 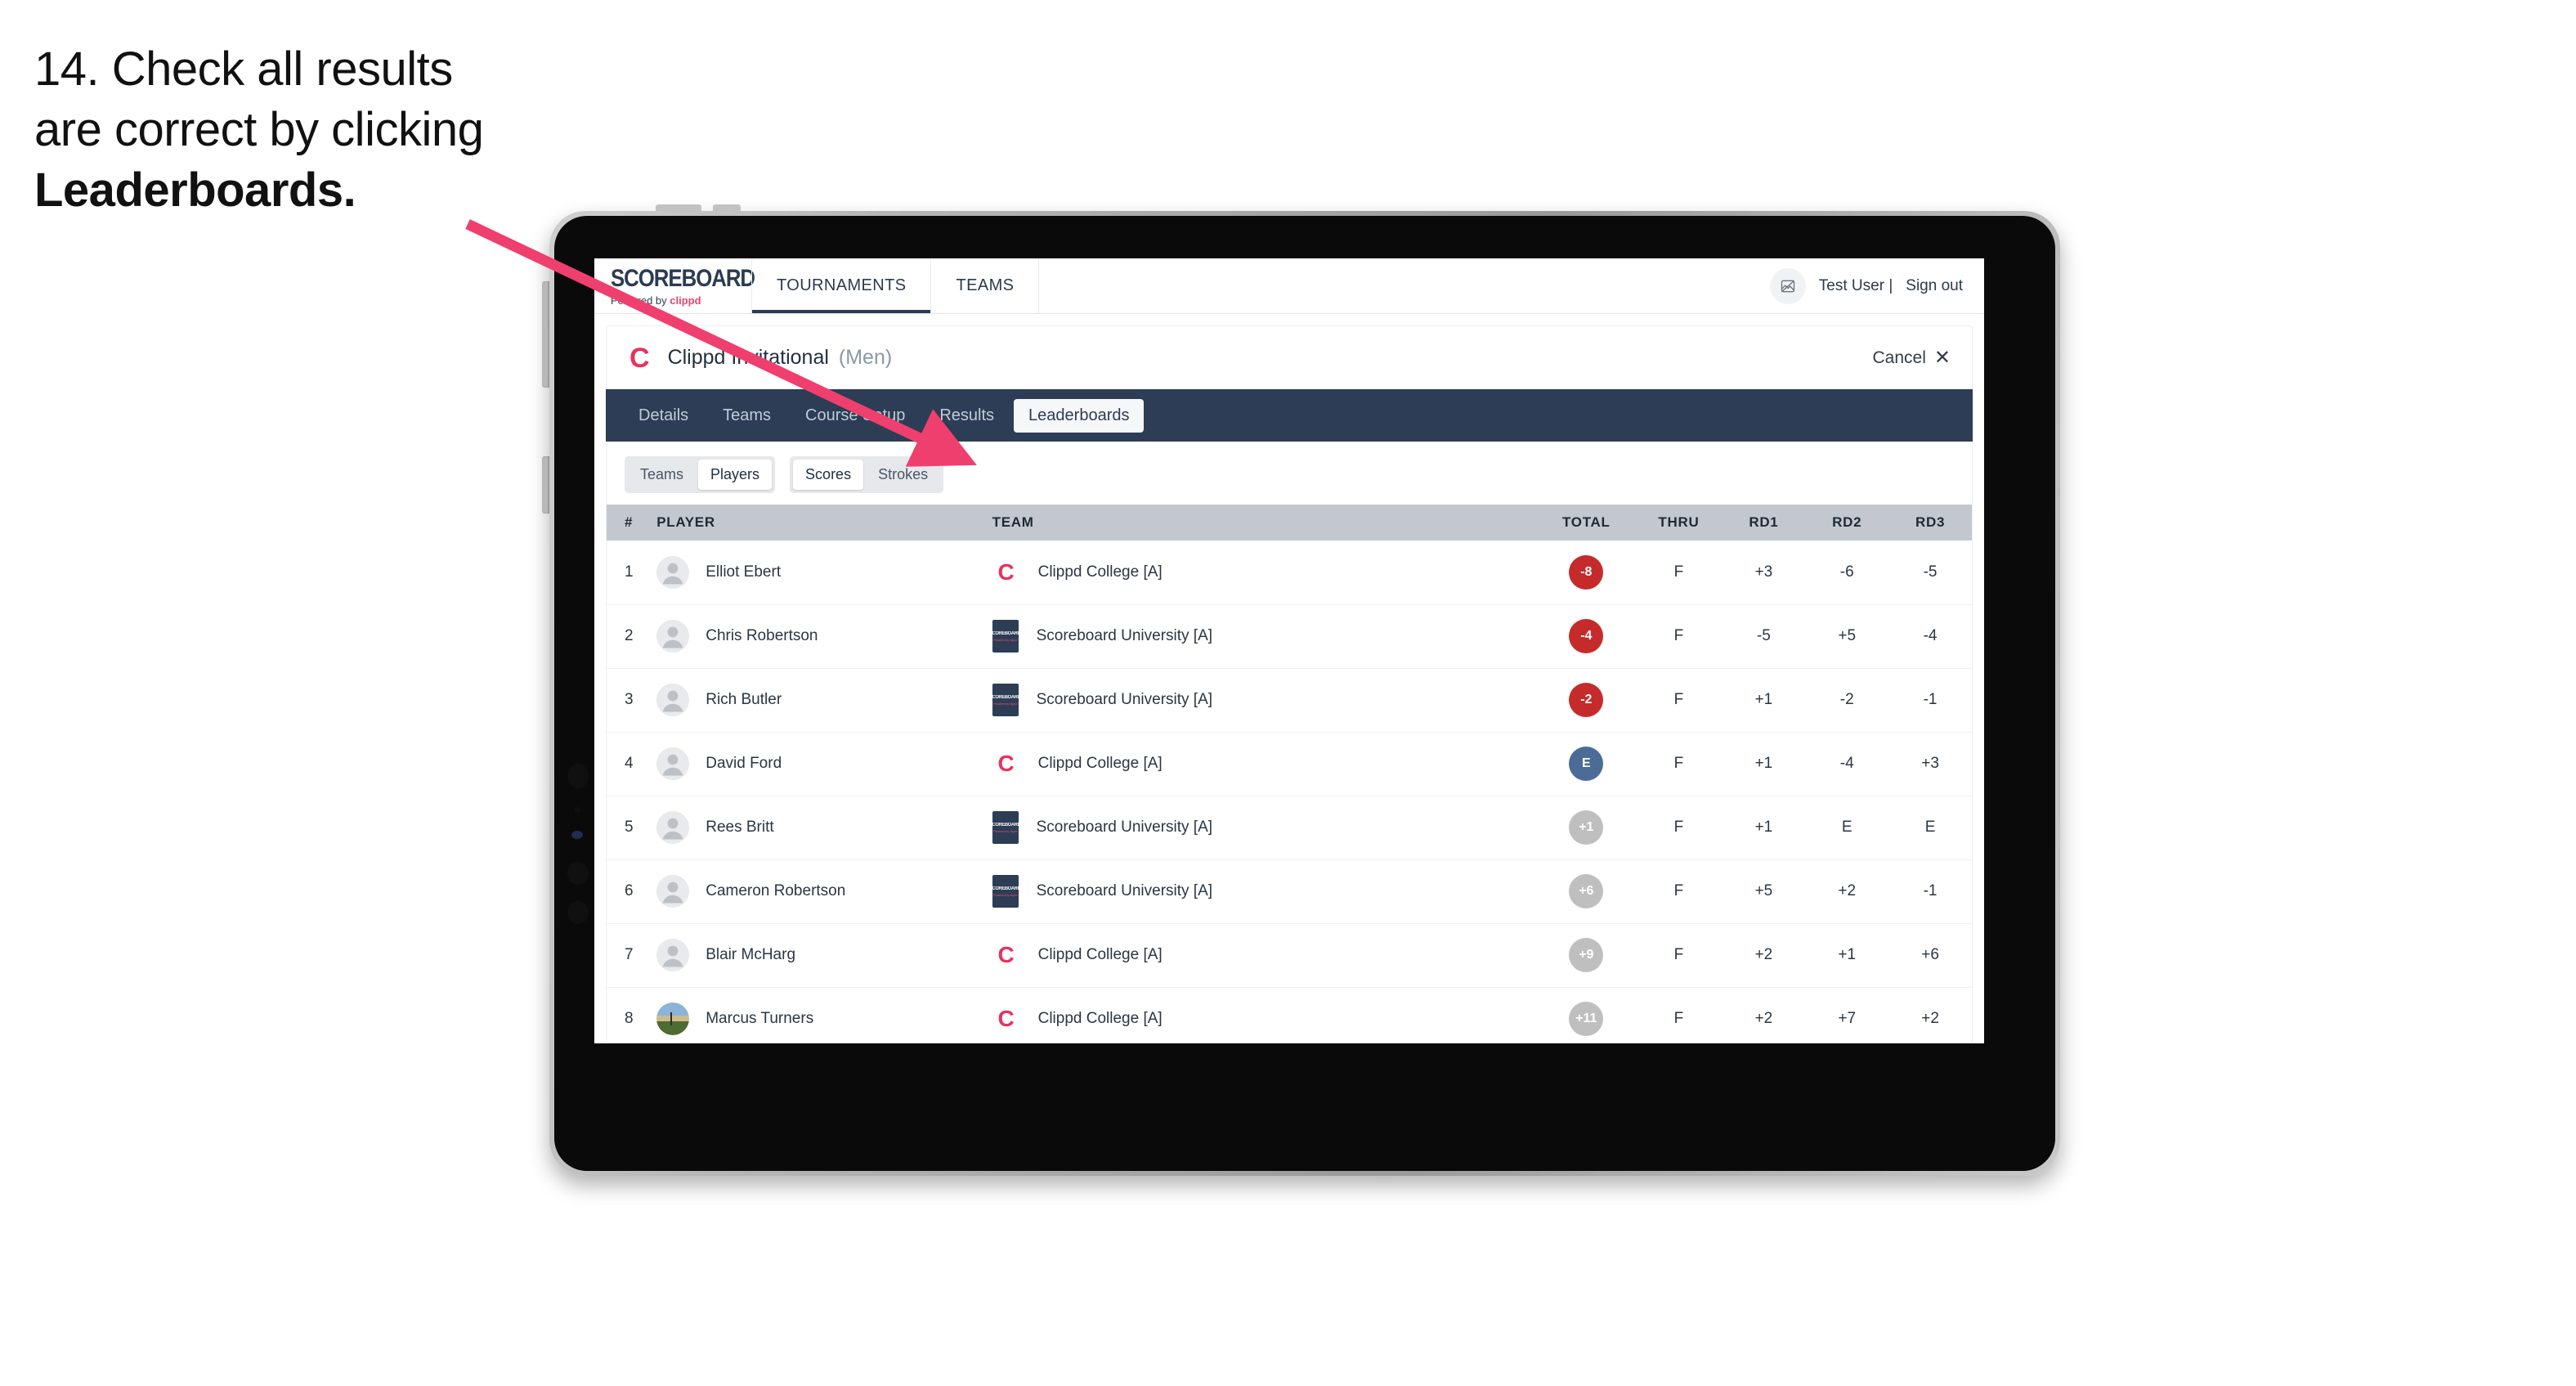 What do you see at coordinates (1847, 891) in the screenshot?
I see `cell-rd2: +2` at bounding box center [1847, 891].